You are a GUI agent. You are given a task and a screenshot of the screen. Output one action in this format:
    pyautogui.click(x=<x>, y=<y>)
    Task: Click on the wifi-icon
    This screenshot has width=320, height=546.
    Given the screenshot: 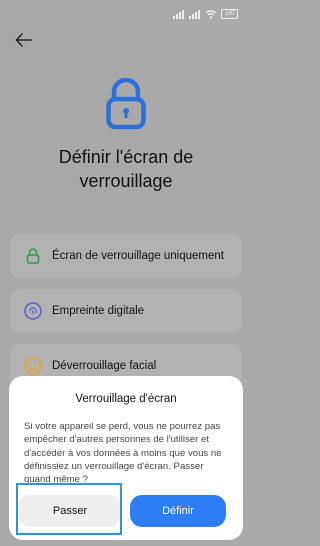 What is the action you would take?
    pyautogui.click(x=211, y=14)
    